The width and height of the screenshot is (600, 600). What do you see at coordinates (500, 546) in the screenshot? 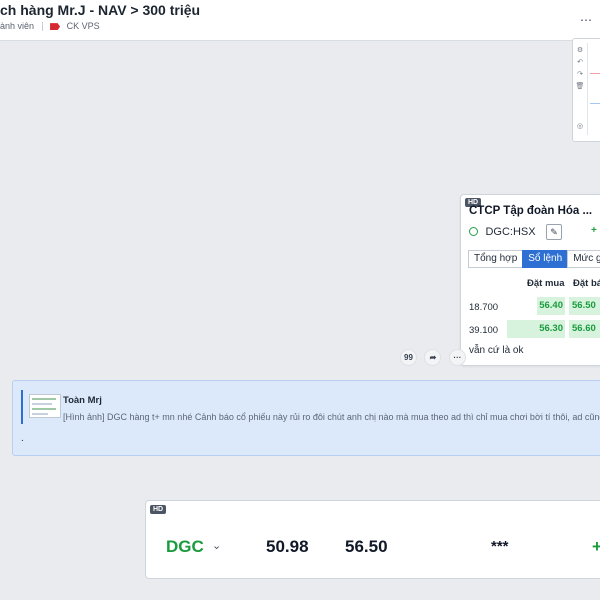
I see `masked-value: ***` at bounding box center [500, 546].